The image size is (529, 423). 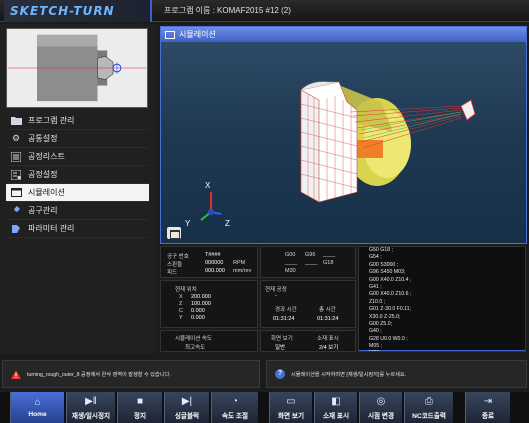 What do you see at coordinates (442, 250) in the screenshot?
I see `nc-code-line: G50 G18 ;` at bounding box center [442, 250].